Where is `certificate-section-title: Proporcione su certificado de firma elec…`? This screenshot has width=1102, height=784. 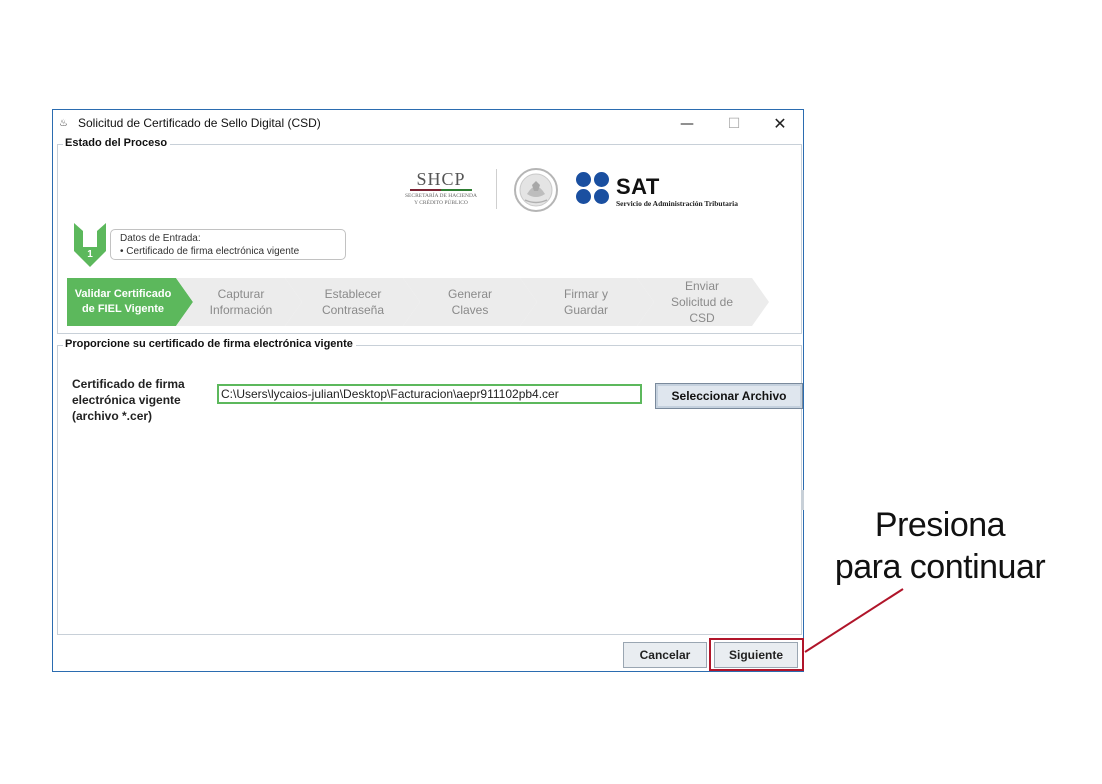 certificate-section-title: Proporcione su certificado de firma elec… is located at coordinates (209, 344).